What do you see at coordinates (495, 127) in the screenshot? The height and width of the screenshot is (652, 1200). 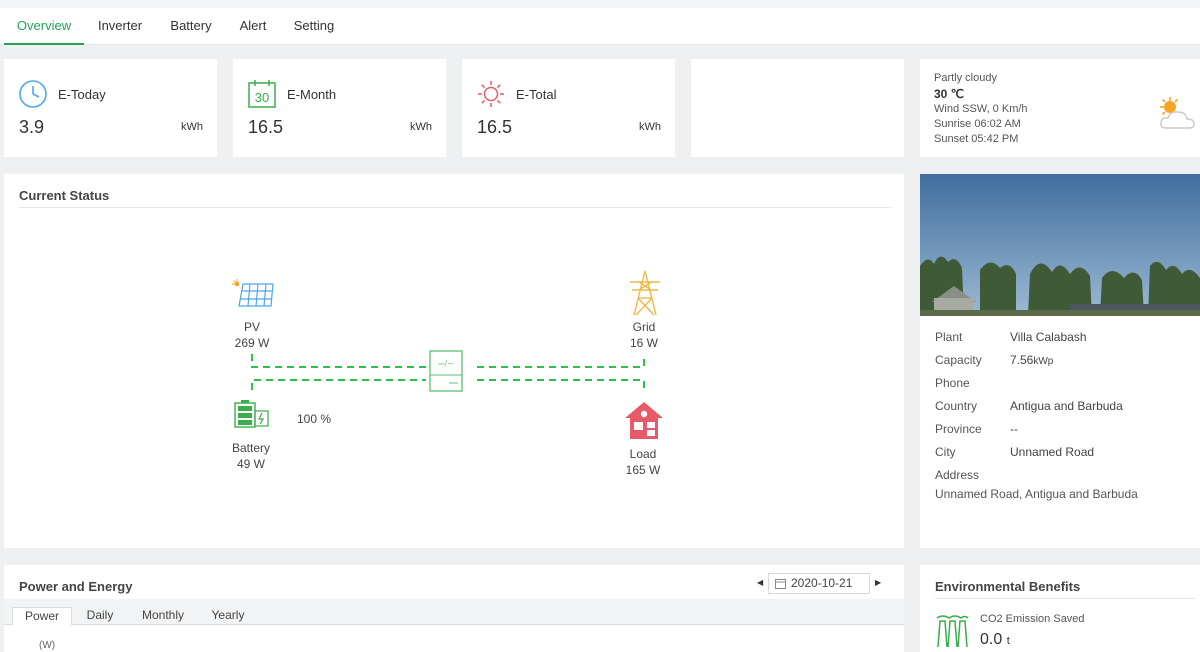 I see `e-total-value: 16.5` at bounding box center [495, 127].